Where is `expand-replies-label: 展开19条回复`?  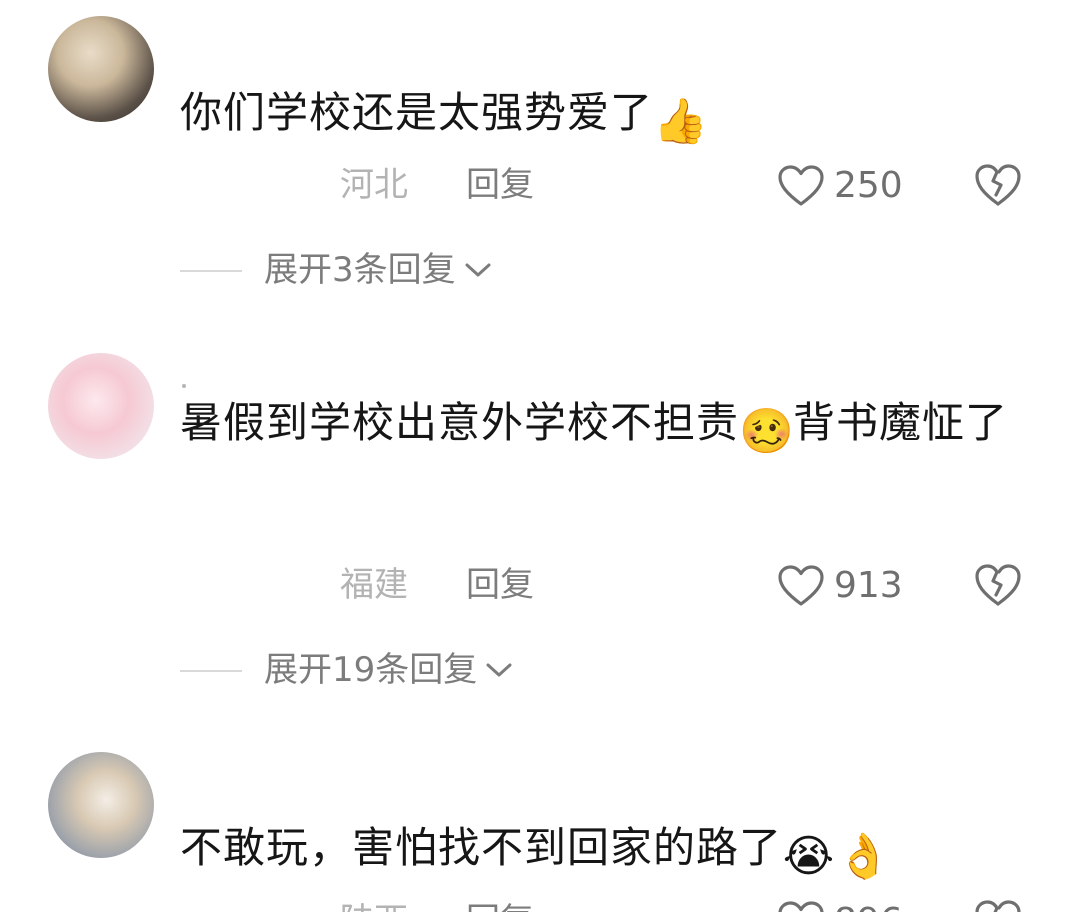
expand-replies-label: 展开19条回复 is located at coordinates (371, 670).